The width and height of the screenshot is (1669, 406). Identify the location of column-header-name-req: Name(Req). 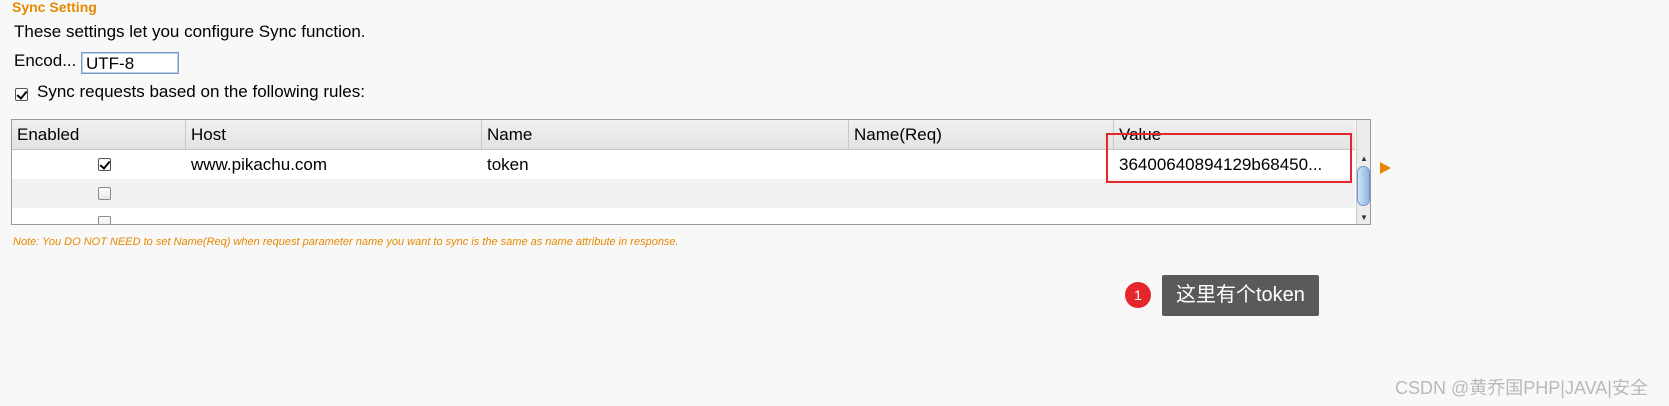
(981, 134).